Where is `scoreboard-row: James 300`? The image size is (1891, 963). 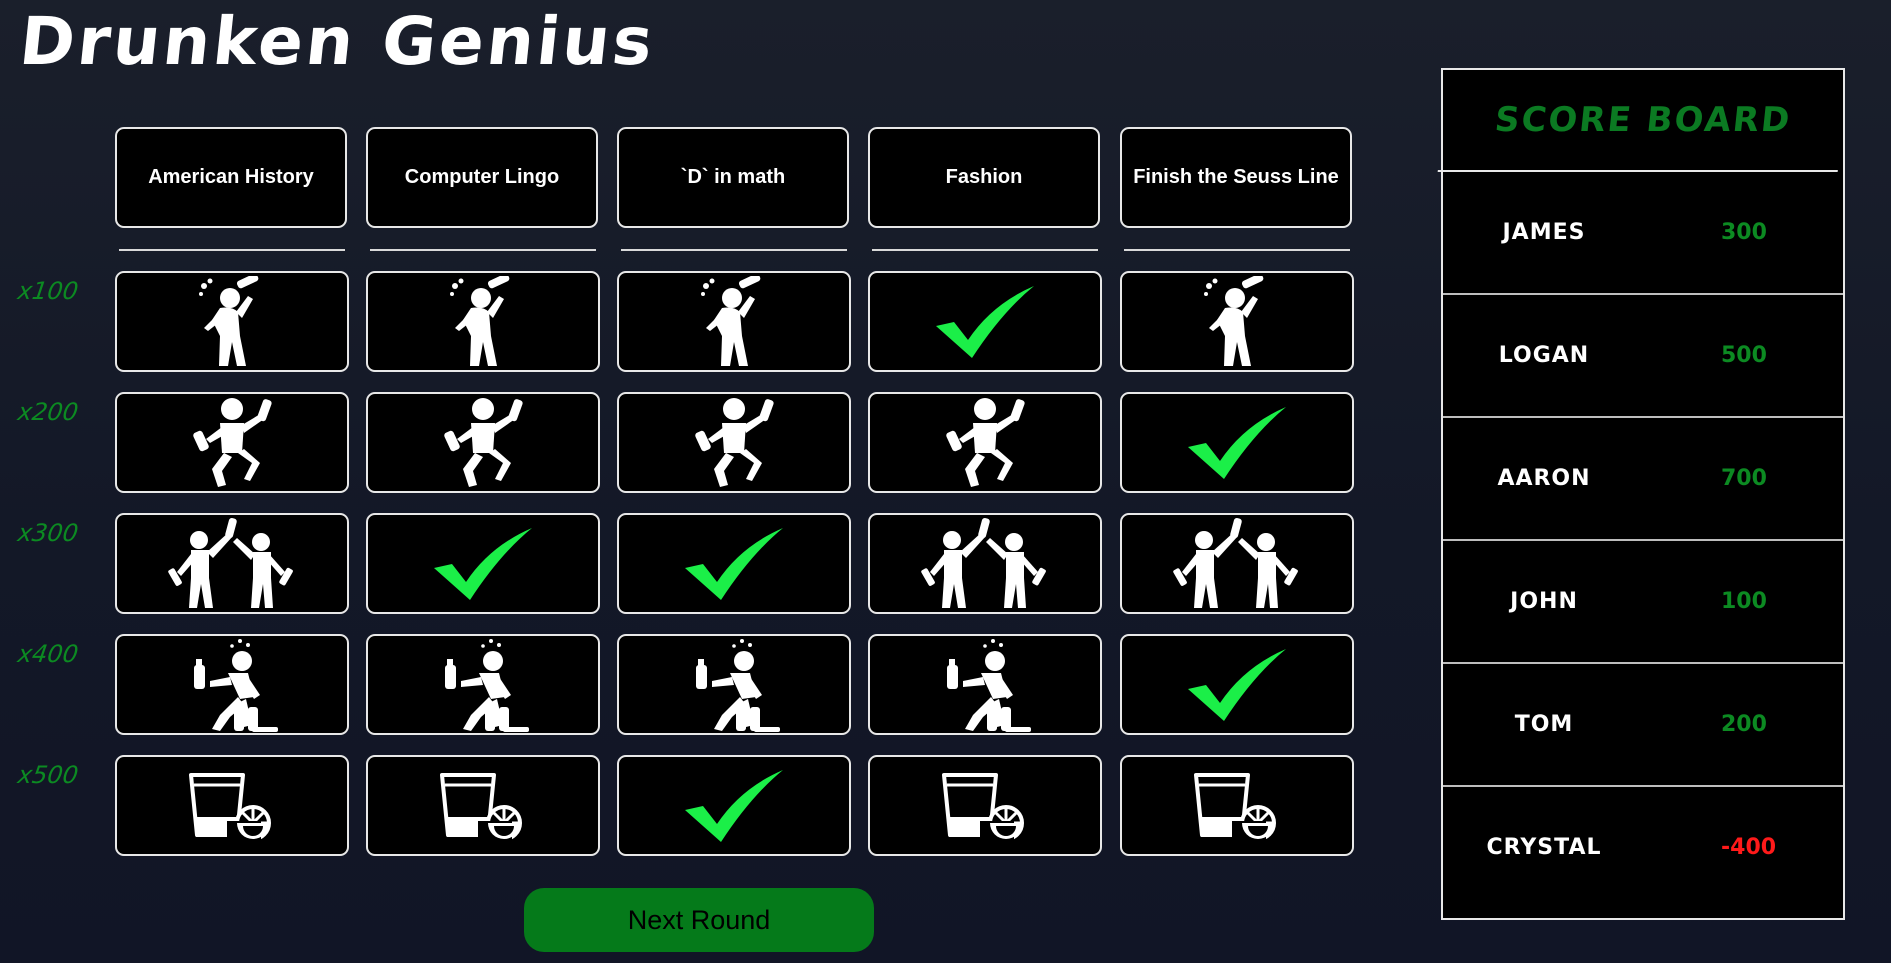 scoreboard-row: James 300 is located at coordinates (1643, 233).